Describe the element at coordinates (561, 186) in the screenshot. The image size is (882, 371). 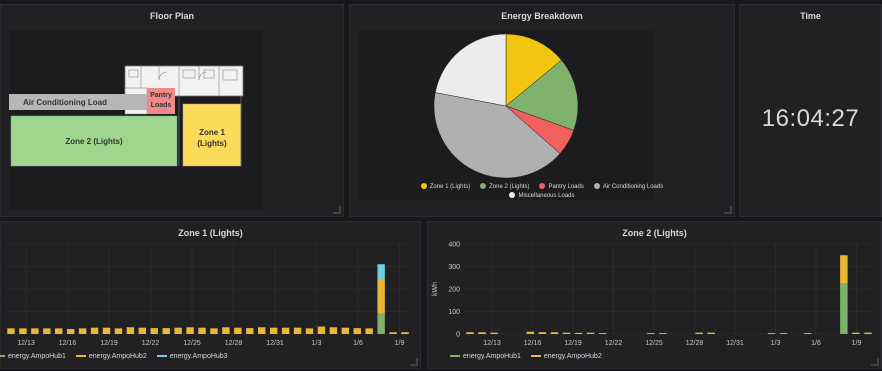
I see `pie-legend-item: Pantry Loads` at that location.